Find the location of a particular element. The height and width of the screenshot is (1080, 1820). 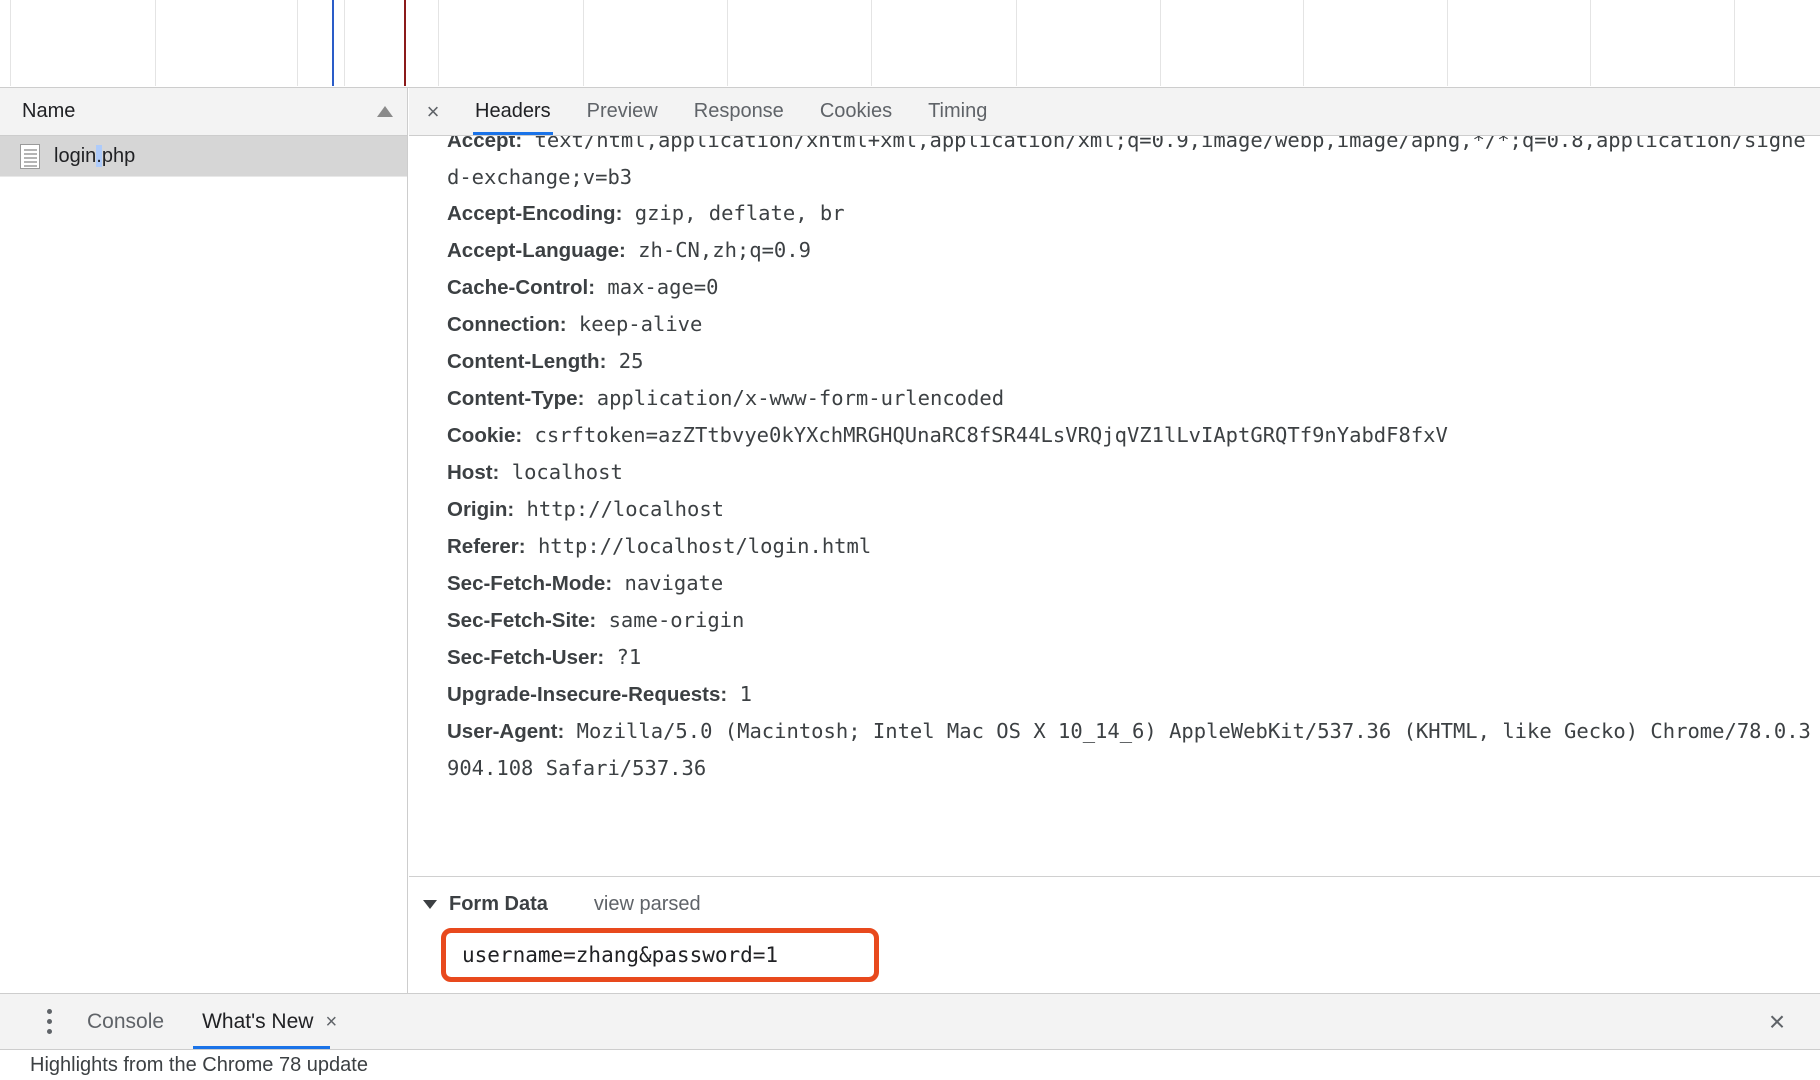

header-row-origin: Origin: http://localhost is located at coordinates (1133, 509).